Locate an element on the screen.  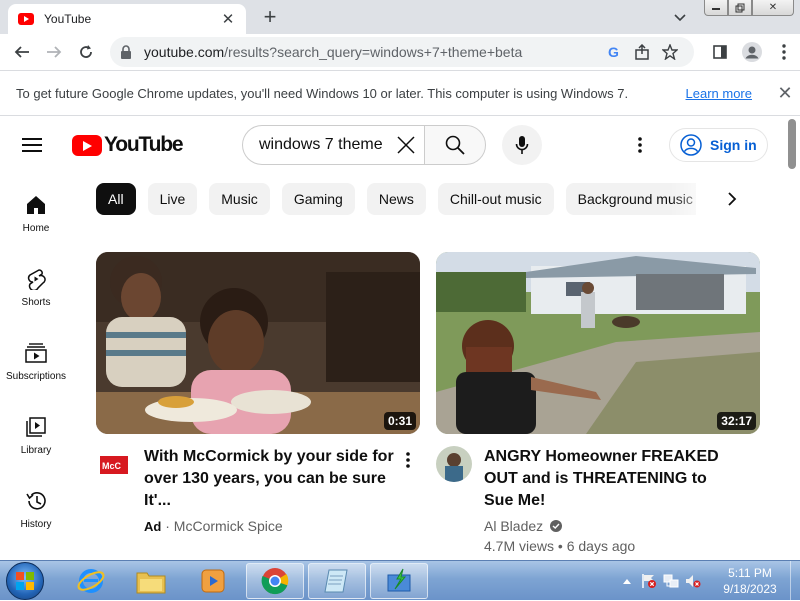
reload-icon is located at coordinates (86, 52).